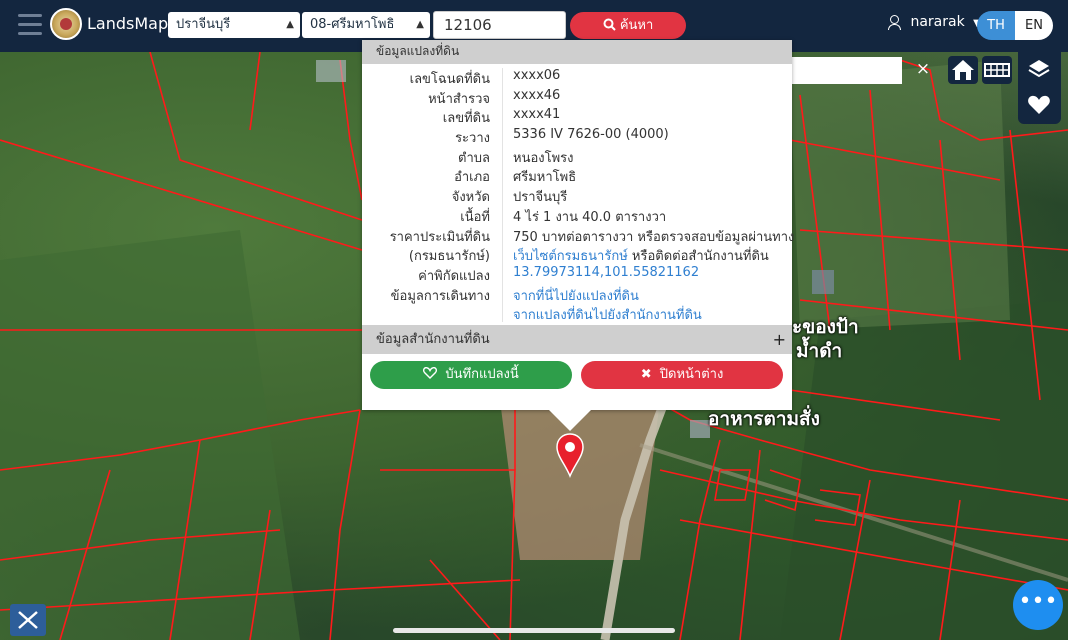 The height and width of the screenshot is (640, 1068). I want to click on info-key: อำเภอ, so click(472, 178).